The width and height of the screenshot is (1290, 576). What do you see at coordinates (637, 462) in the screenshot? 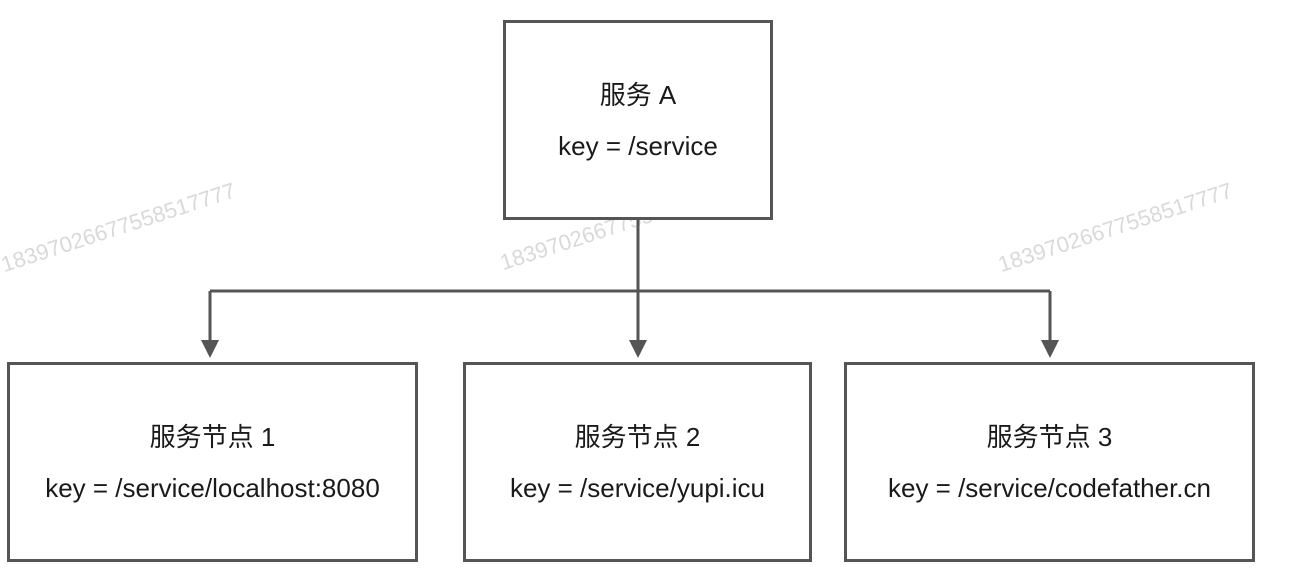
I see `node-service-node-2: 服务节点 2 key = /service/yupi.icu` at bounding box center [637, 462].